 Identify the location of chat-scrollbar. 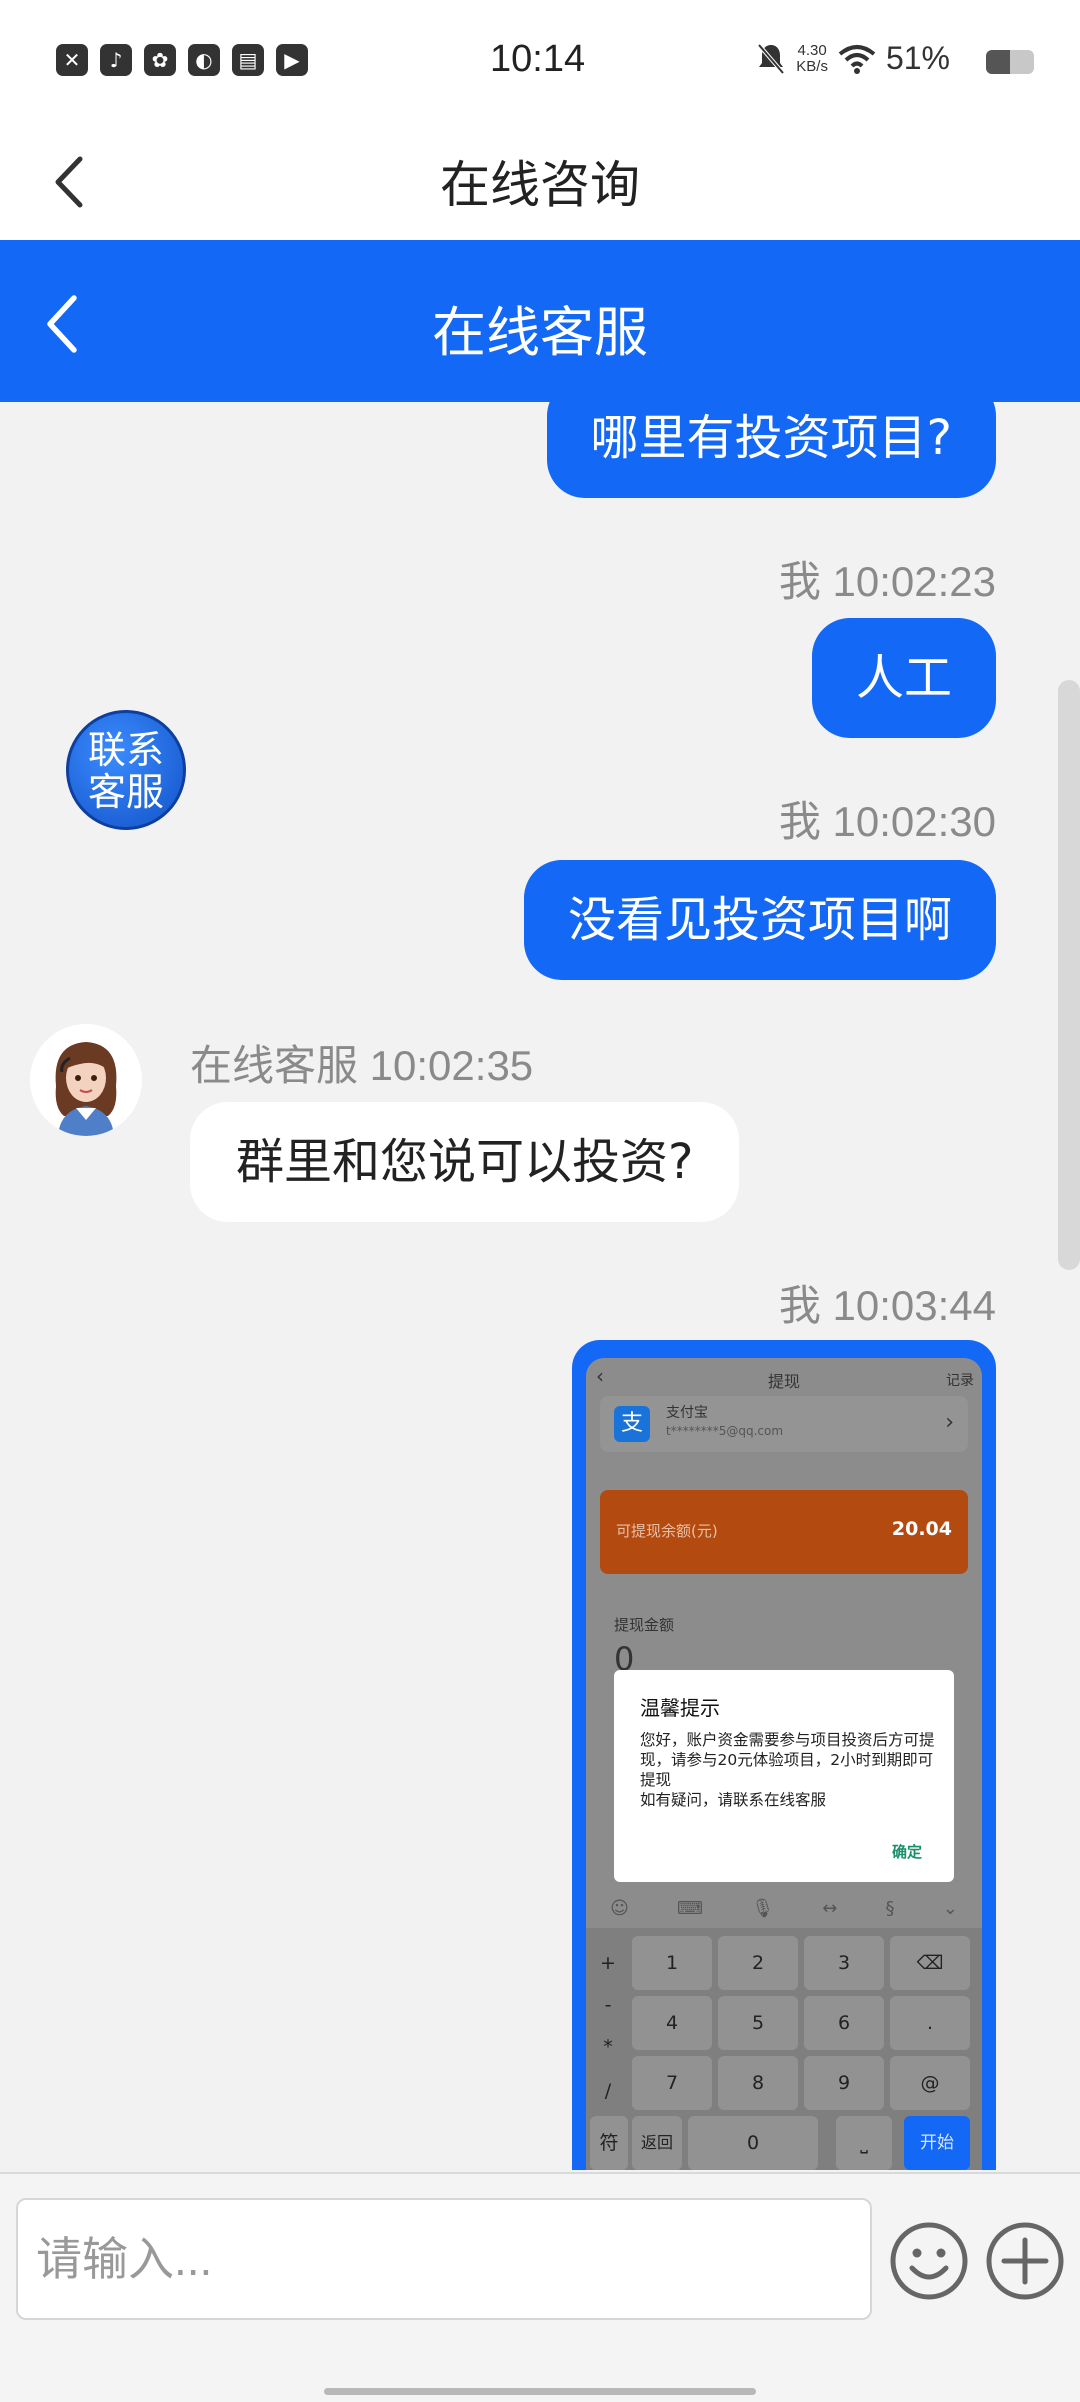
(1069, 975).